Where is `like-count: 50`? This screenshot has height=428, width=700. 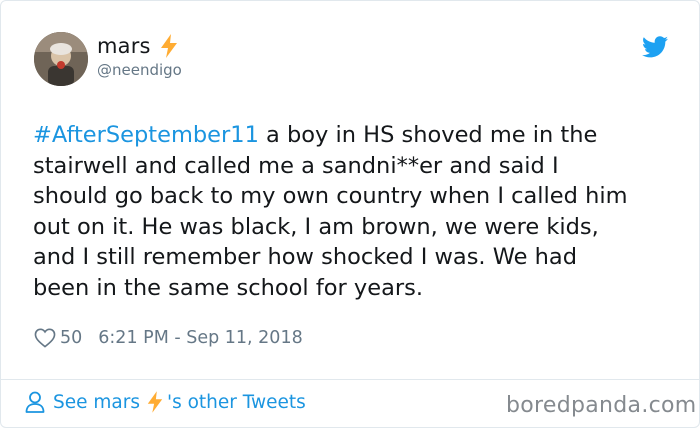 like-count: 50 is located at coordinates (71, 338).